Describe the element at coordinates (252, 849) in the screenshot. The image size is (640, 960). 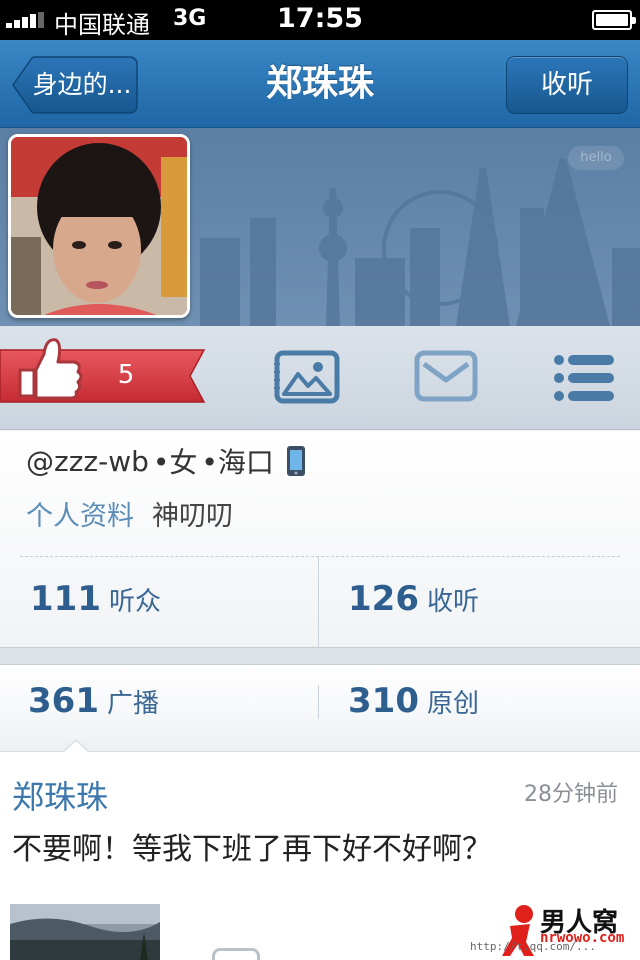
I see `post-text: 不要啊！等我下班了再下好不好啊？` at that location.